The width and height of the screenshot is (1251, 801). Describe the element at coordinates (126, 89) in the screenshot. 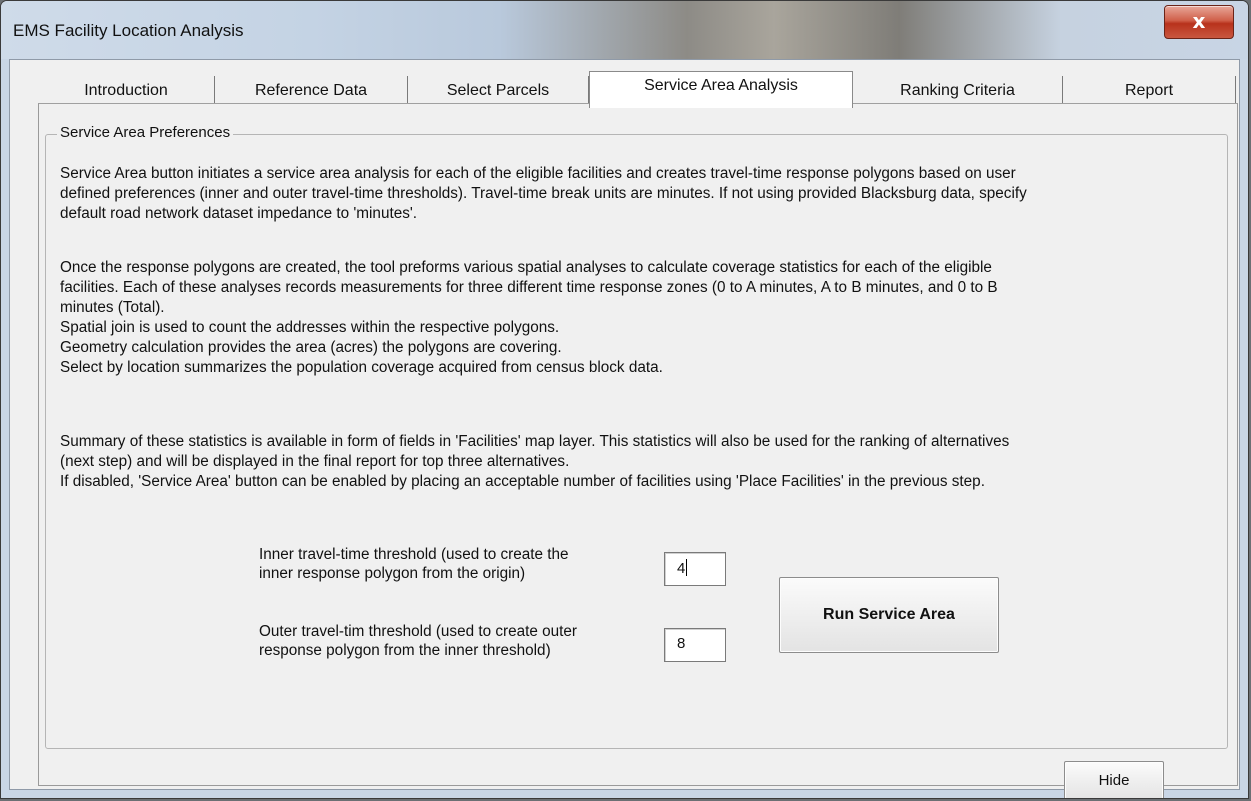

I see `tab-introduction: Introduction` at that location.